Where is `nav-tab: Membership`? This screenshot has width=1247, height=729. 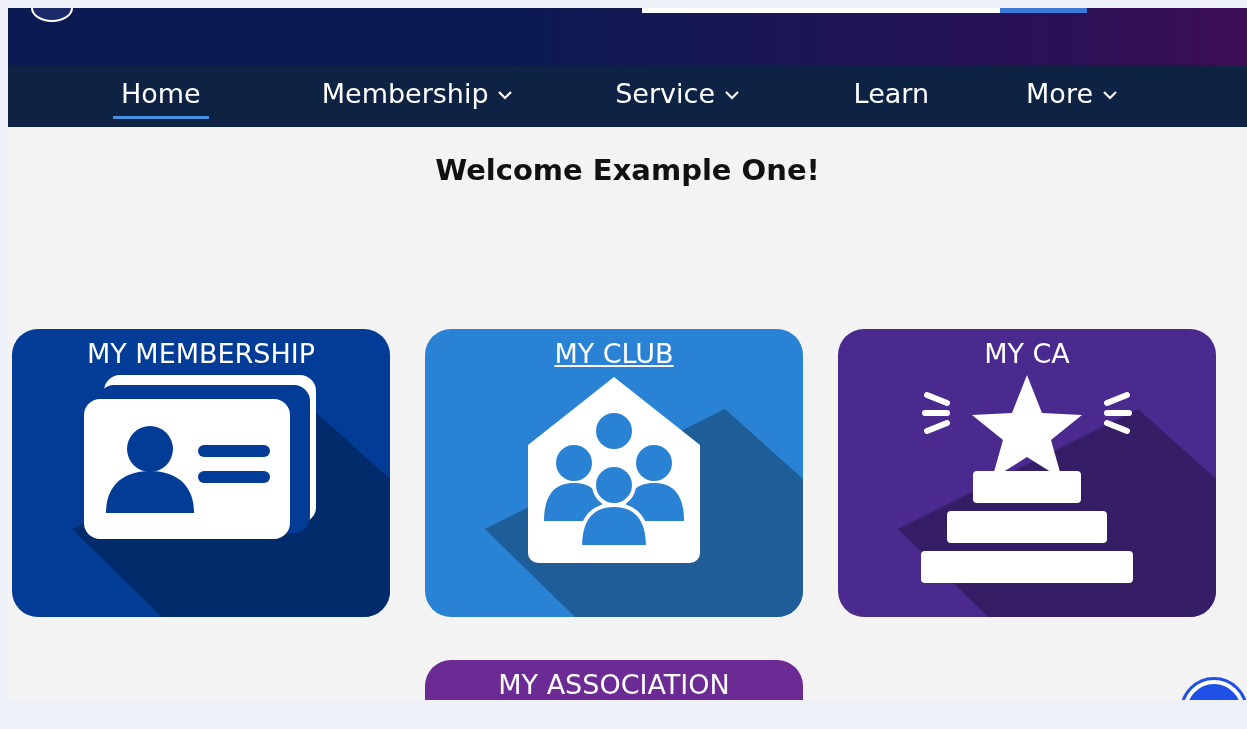 nav-tab: Membership is located at coordinates (417, 98).